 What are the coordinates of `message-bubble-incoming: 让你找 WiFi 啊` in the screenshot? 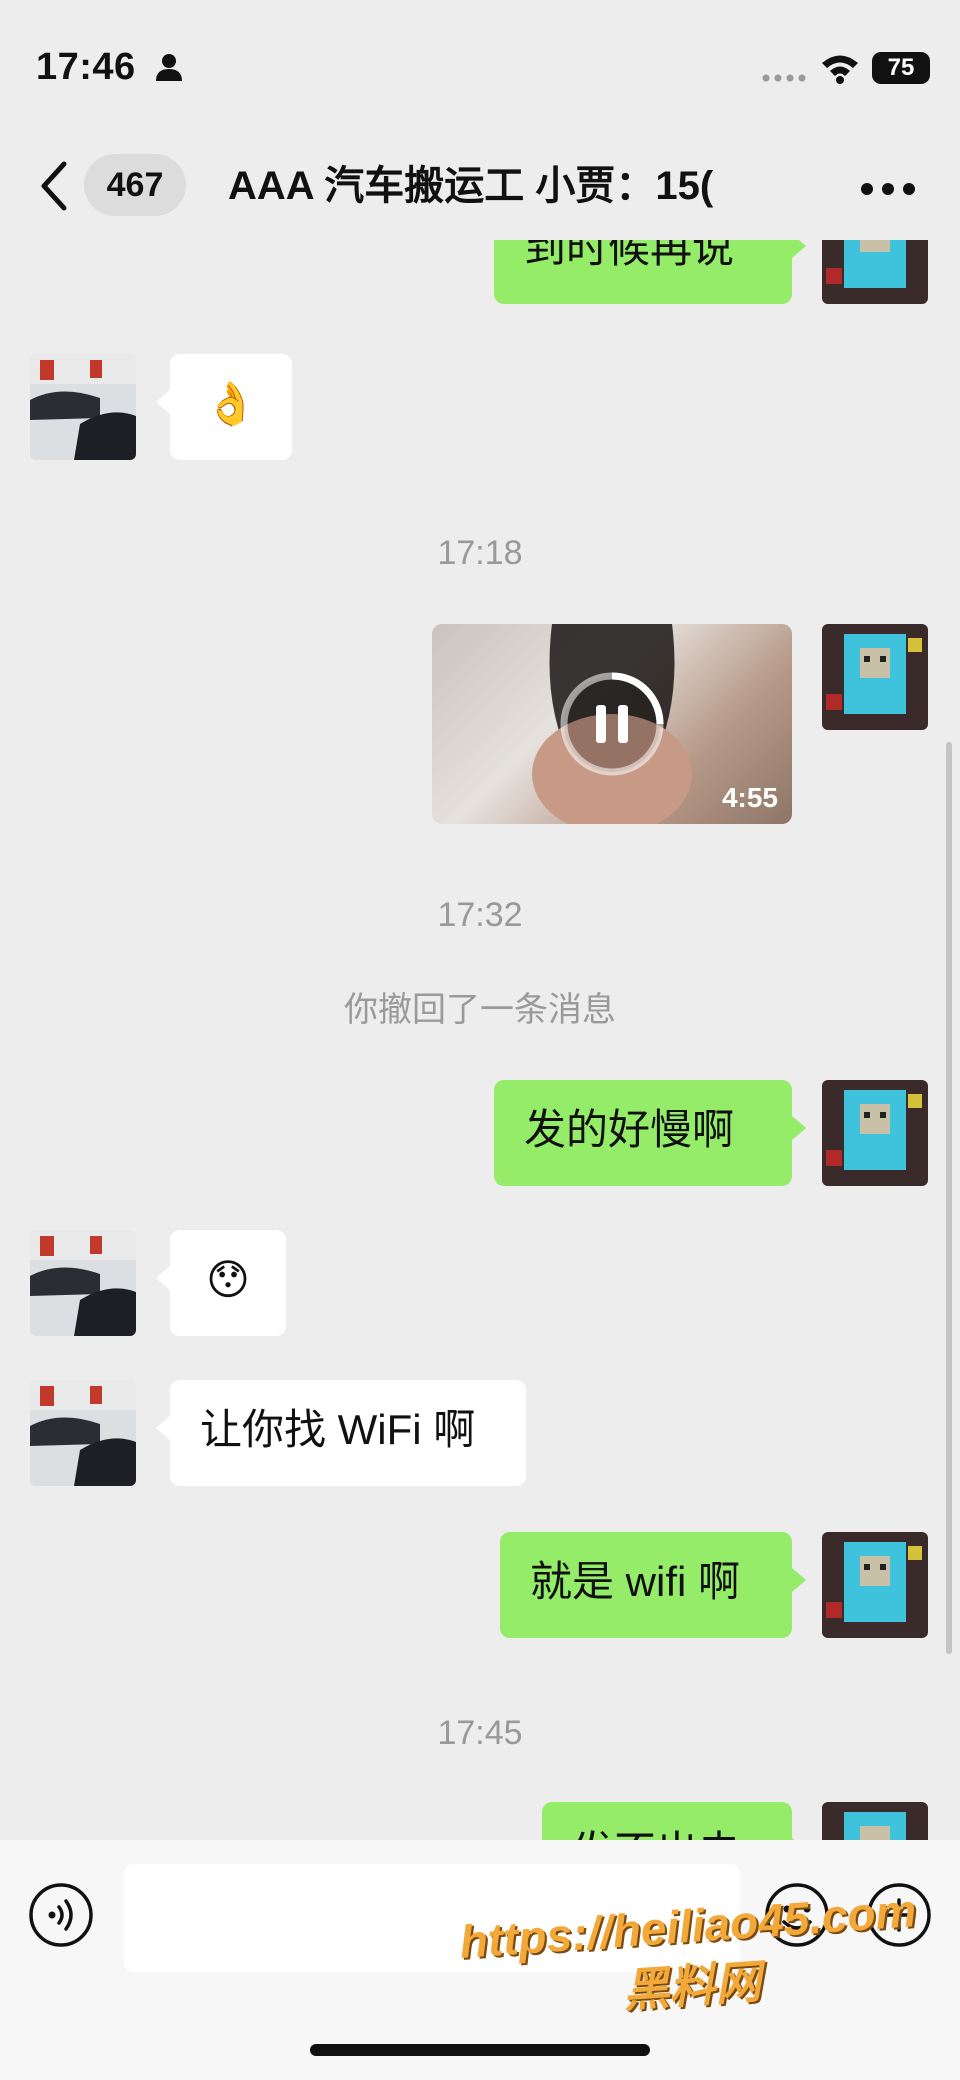 It's located at (341, 1433).